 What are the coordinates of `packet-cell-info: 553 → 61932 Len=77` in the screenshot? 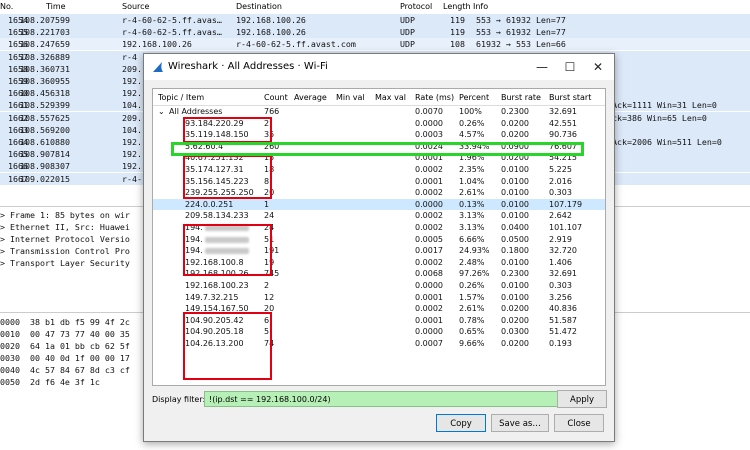 It's located at (521, 32).